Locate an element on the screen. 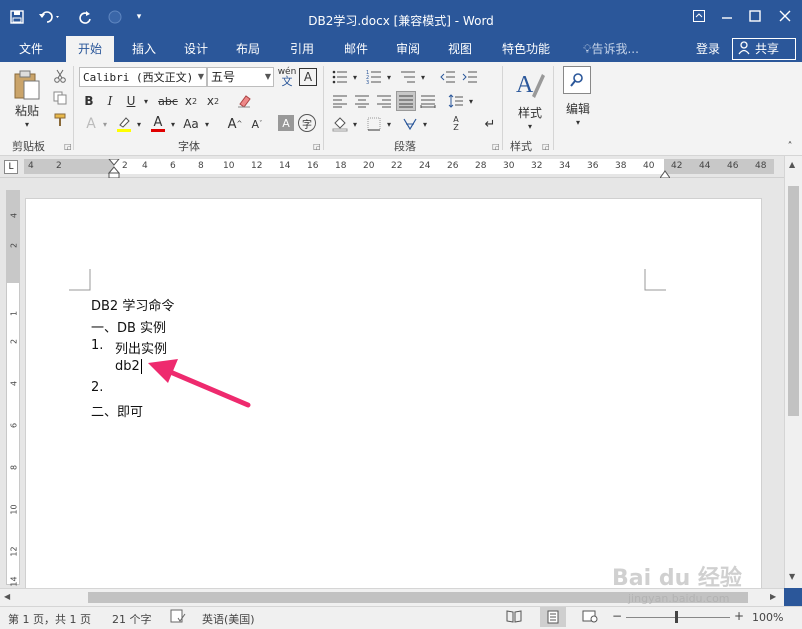  align-left-icon is located at coordinates (340, 101).